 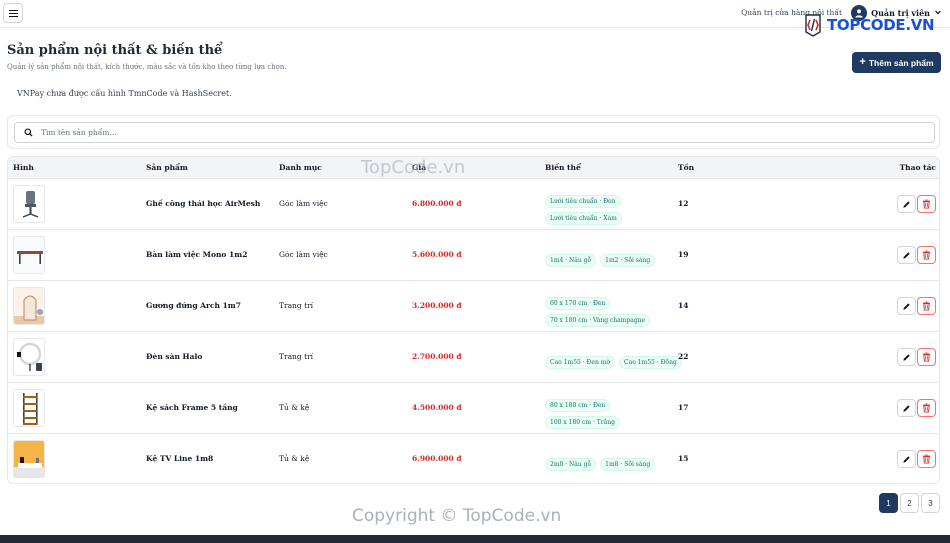 I want to click on copyright-watermark: Copyright © TopCode.vn, so click(x=457, y=516).